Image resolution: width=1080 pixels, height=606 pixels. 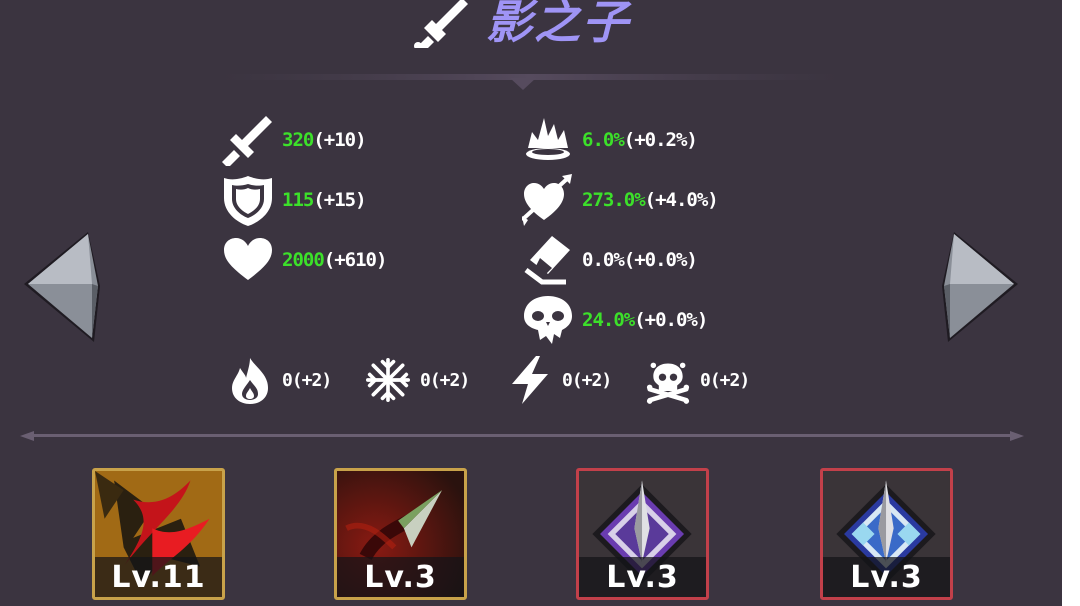 What do you see at coordinates (660, 260) in the screenshot?
I see `stat-penetration-bonus: (+0.0%)` at bounding box center [660, 260].